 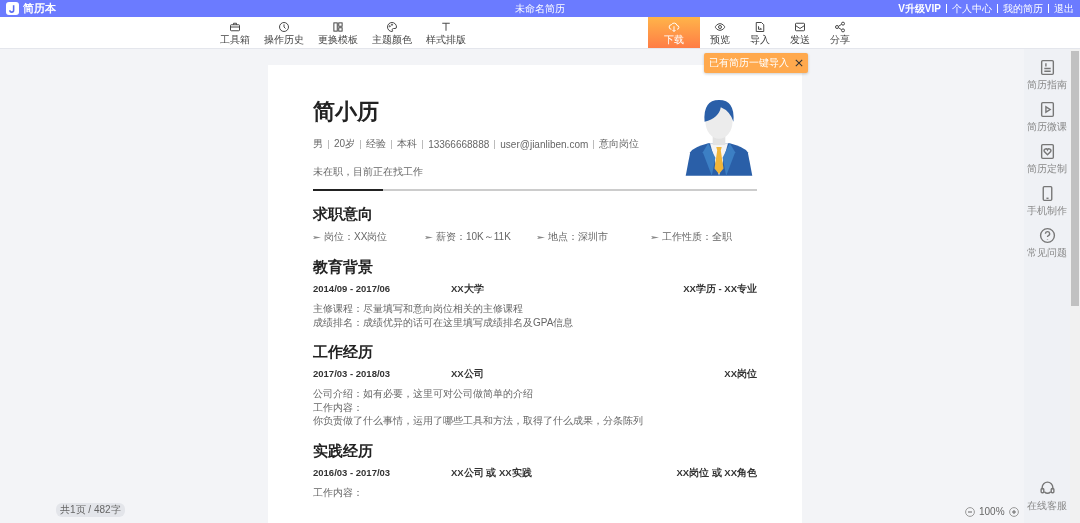 What do you see at coordinates (674, 26) in the screenshot?
I see `download-icon` at bounding box center [674, 26].